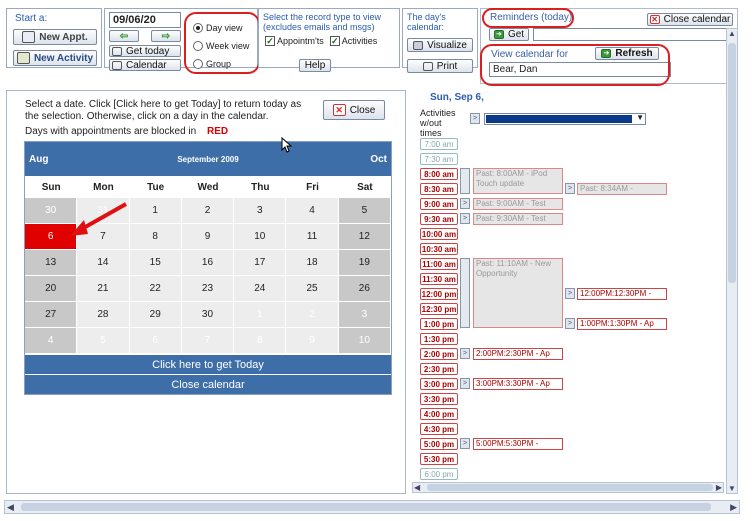  Describe the element at coordinates (260, 237) in the screenshot. I see `calendar-day: 10` at that location.